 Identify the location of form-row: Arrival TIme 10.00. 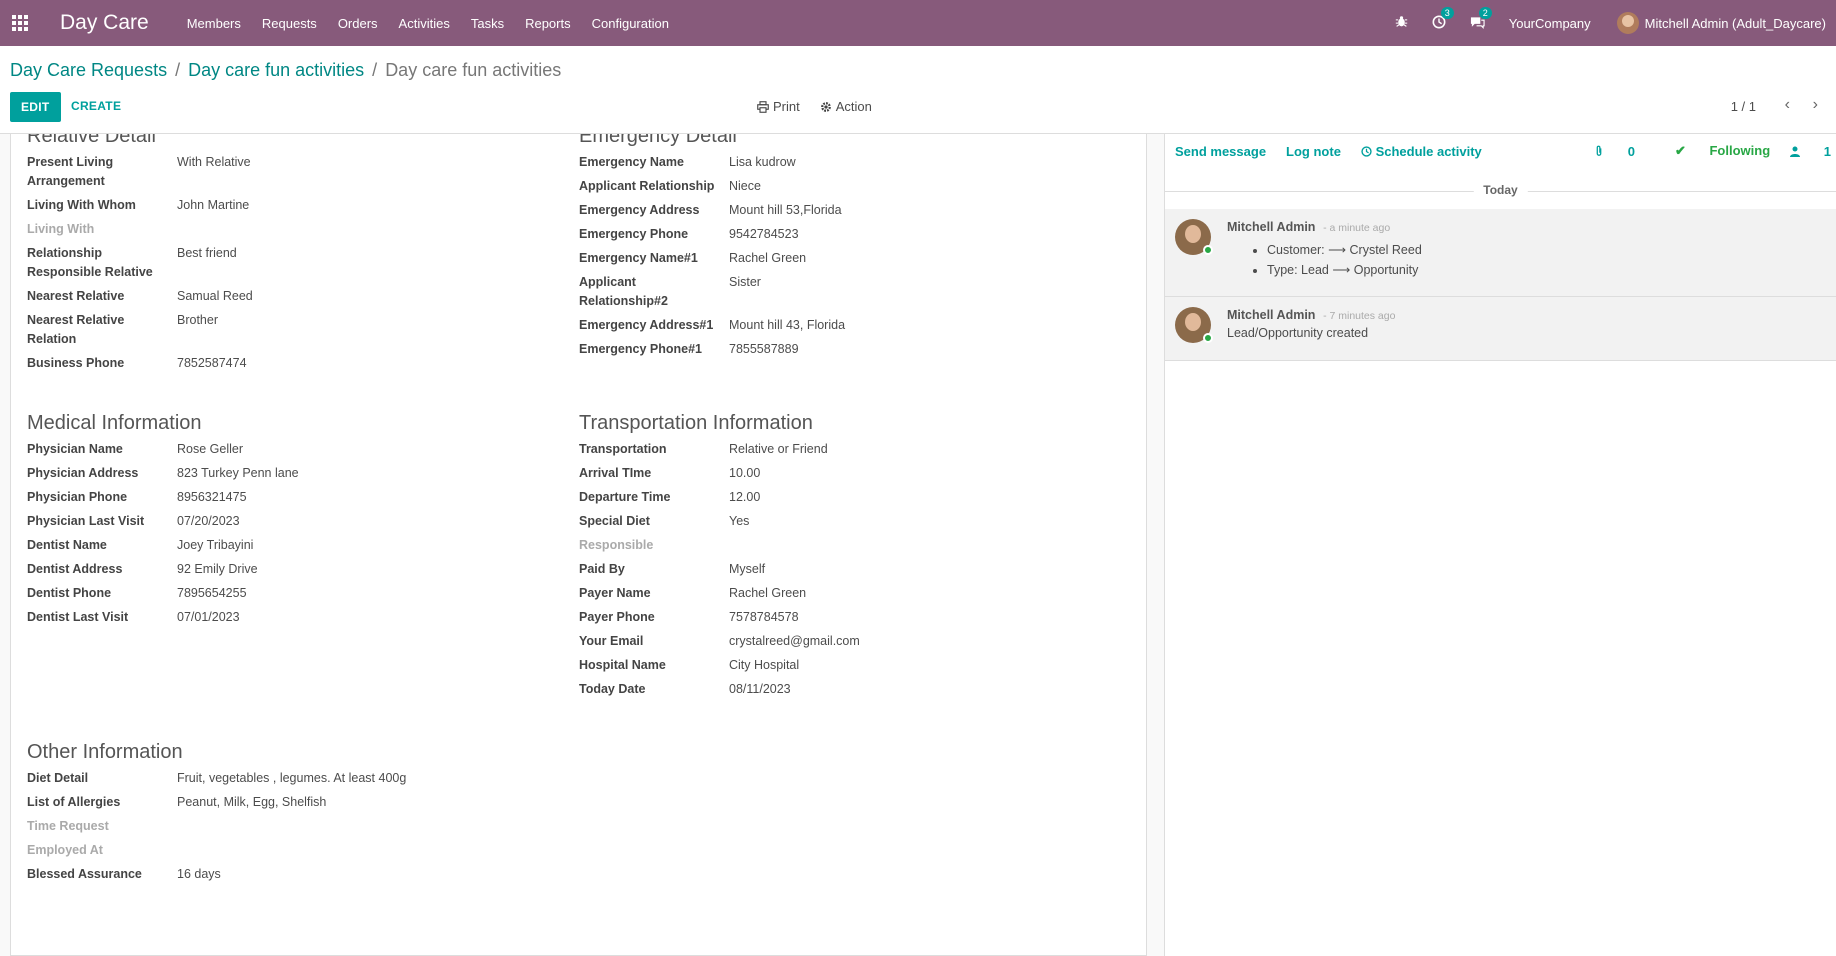
(849, 473).